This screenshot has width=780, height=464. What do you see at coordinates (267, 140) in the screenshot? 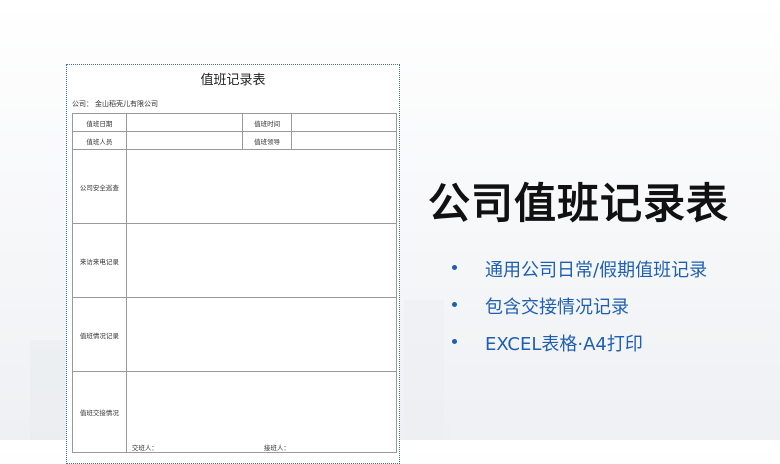
I see `duty-leader-label: 值班领导` at bounding box center [267, 140].